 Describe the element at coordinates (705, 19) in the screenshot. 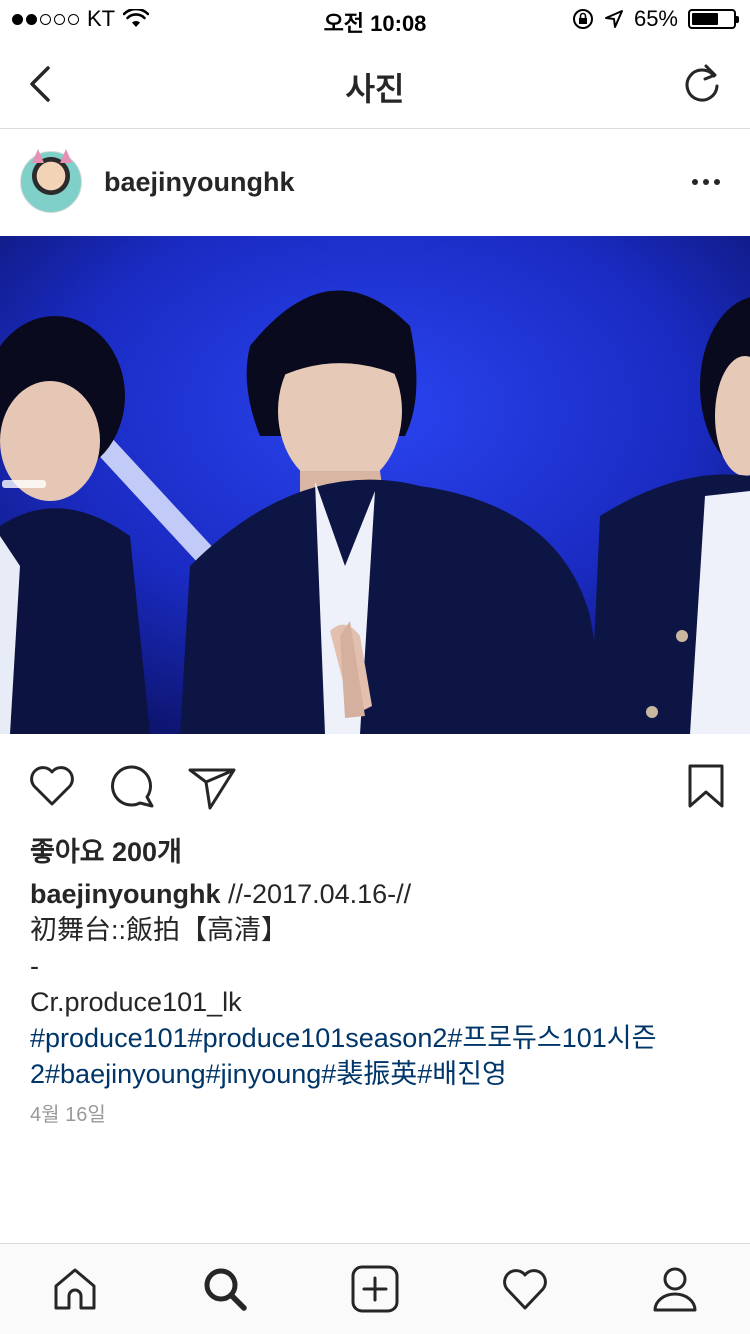

I see `battery-fill` at that location.